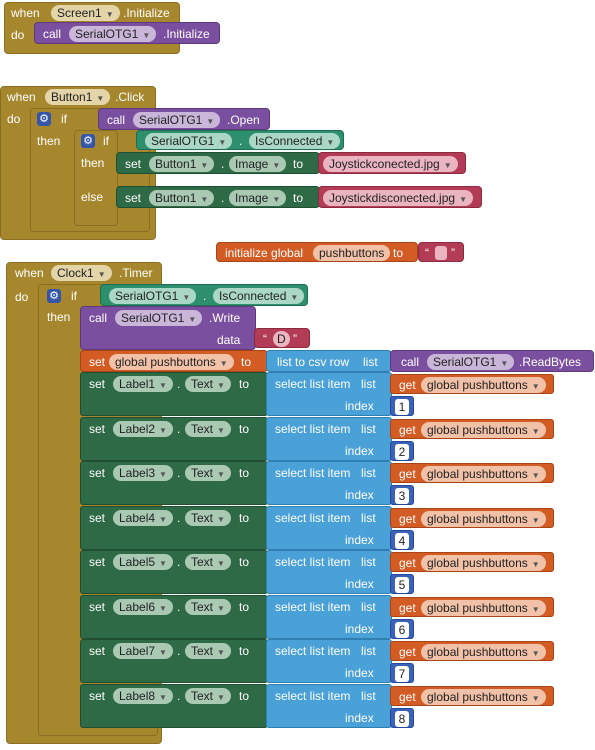  What do you see at coordinates (143, 562) in the screenshot?
I see `label-component-dropdown: Label5 ▼` at bounding box center [143, 562].